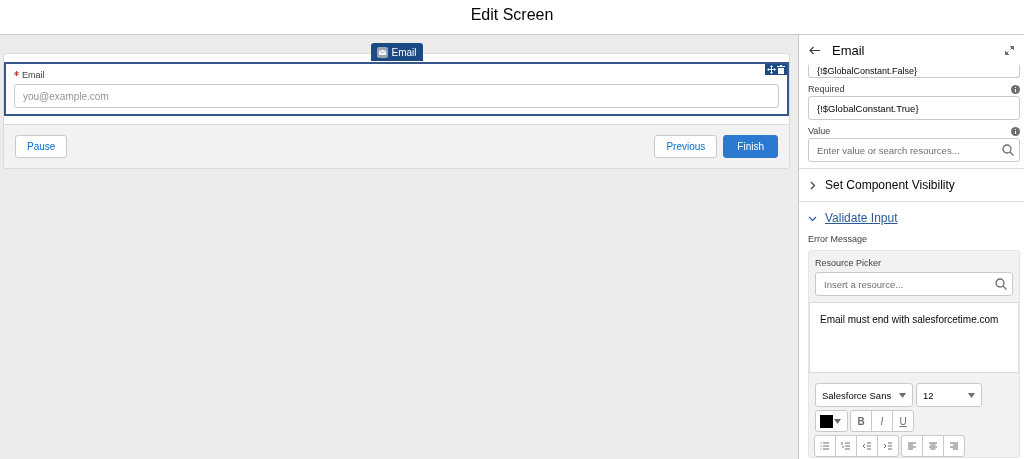 The height and width of the screenshot is (459, 1024). What do you see at coordinates (949, 395) in the screenshot?
I see `font-size-select: 12` at bounding box center [949, 395].